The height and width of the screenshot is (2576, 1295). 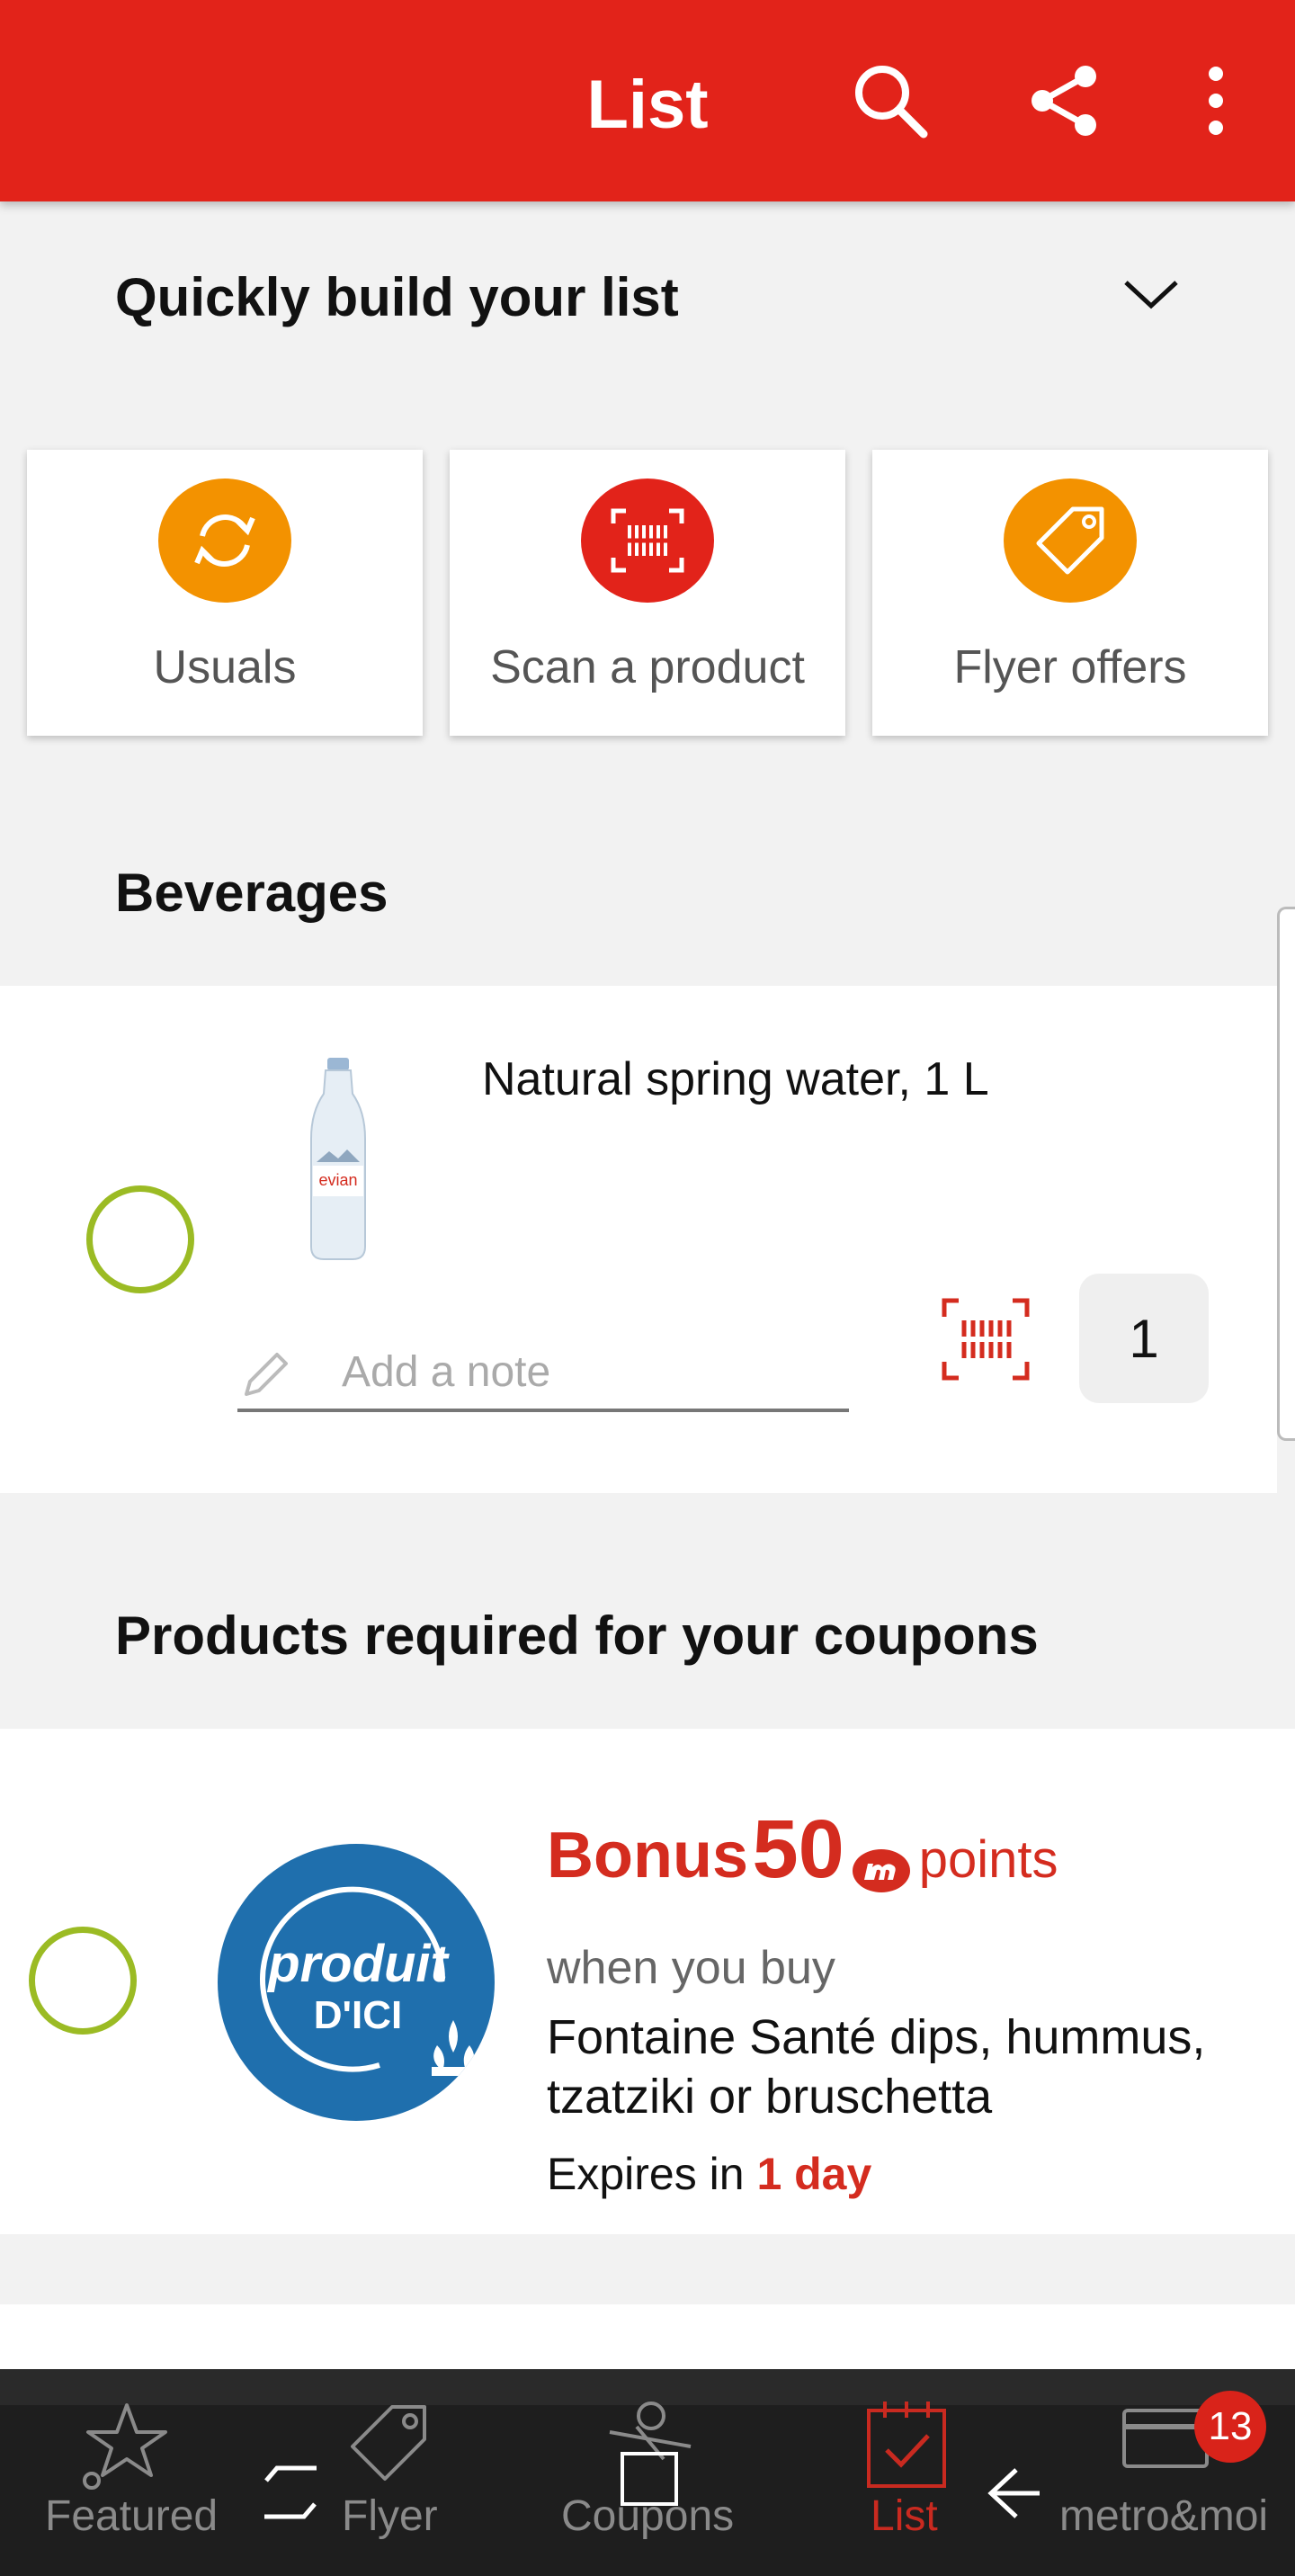 I want to click on expiry-line: Expires in 1 day, so click(x=709, y=2174).